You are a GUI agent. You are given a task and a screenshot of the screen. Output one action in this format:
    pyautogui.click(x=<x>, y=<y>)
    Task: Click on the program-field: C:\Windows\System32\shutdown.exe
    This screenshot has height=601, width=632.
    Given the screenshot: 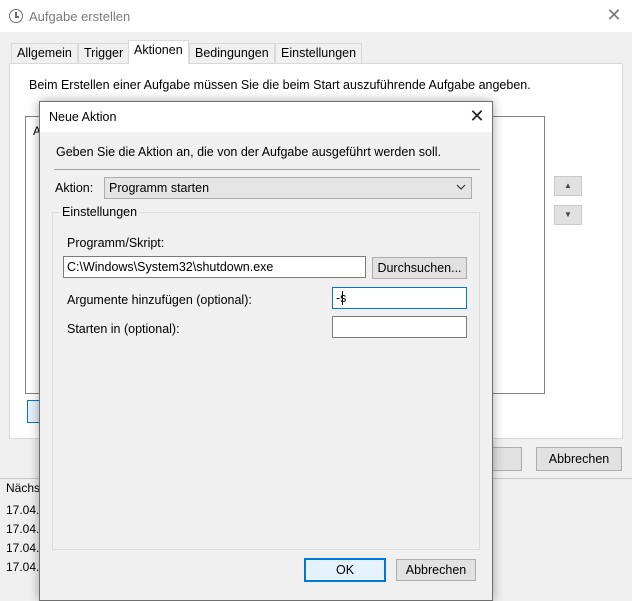 What is the action you would take?
    pyautogui.click(x=214, y=267)
    